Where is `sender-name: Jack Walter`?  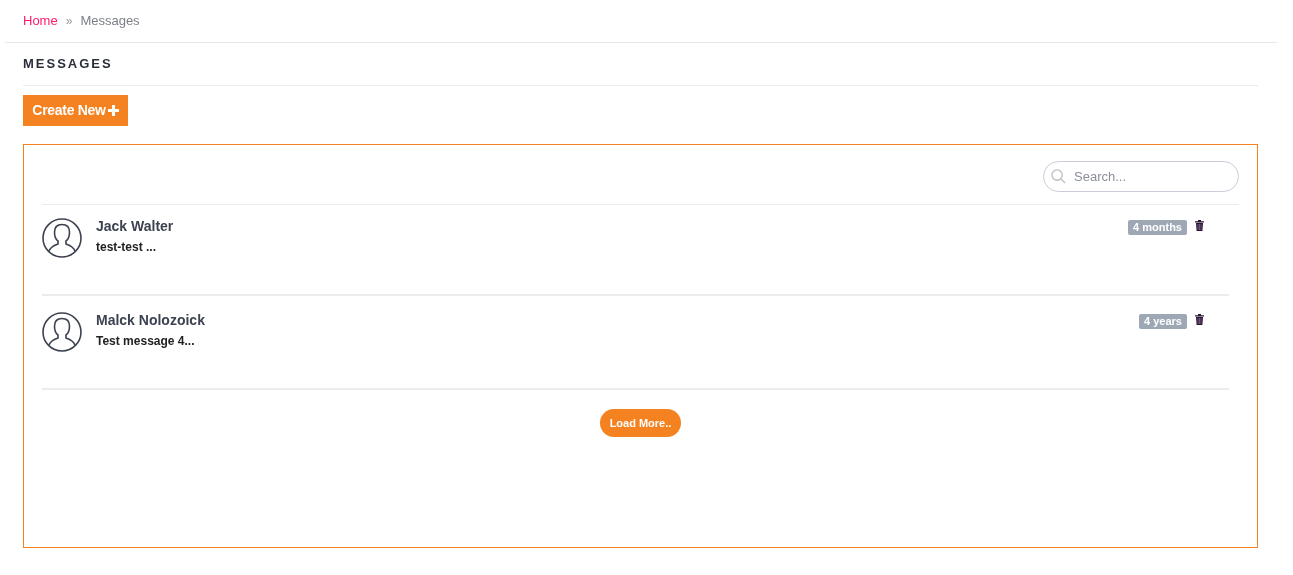 sender-name: Jack Walter is located at coordinates (135, 226).